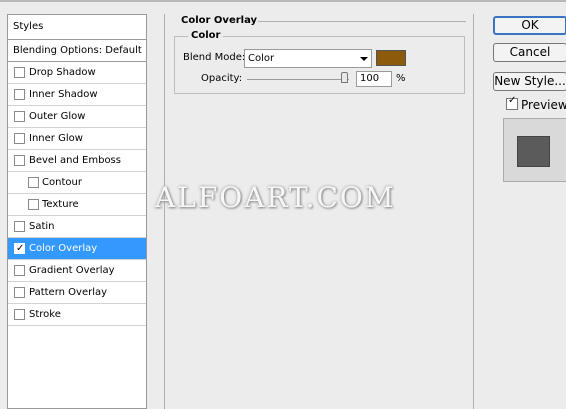 This screenshot has width=566, height=409. I want to click on contour-checkbox, so click(33, 182).